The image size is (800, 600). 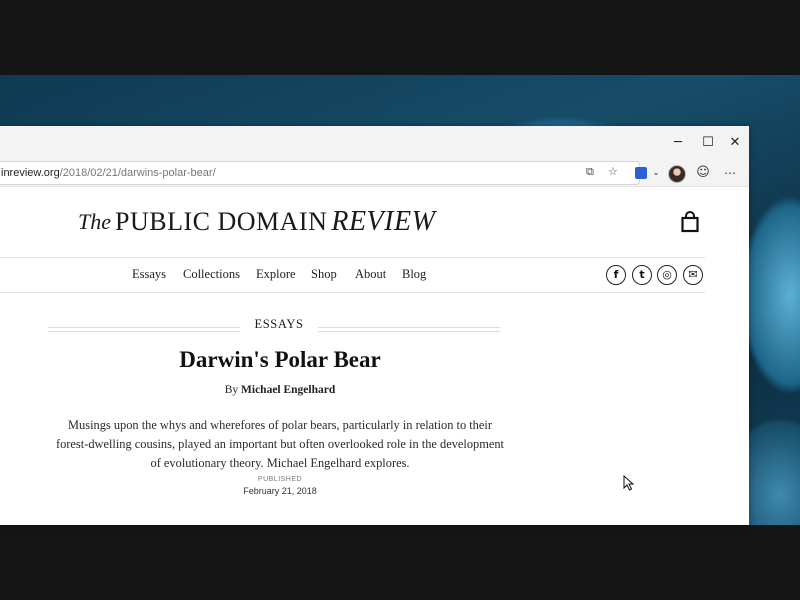 I want to click on reader-view-icon: ⧉, so click(x=590, y=172).